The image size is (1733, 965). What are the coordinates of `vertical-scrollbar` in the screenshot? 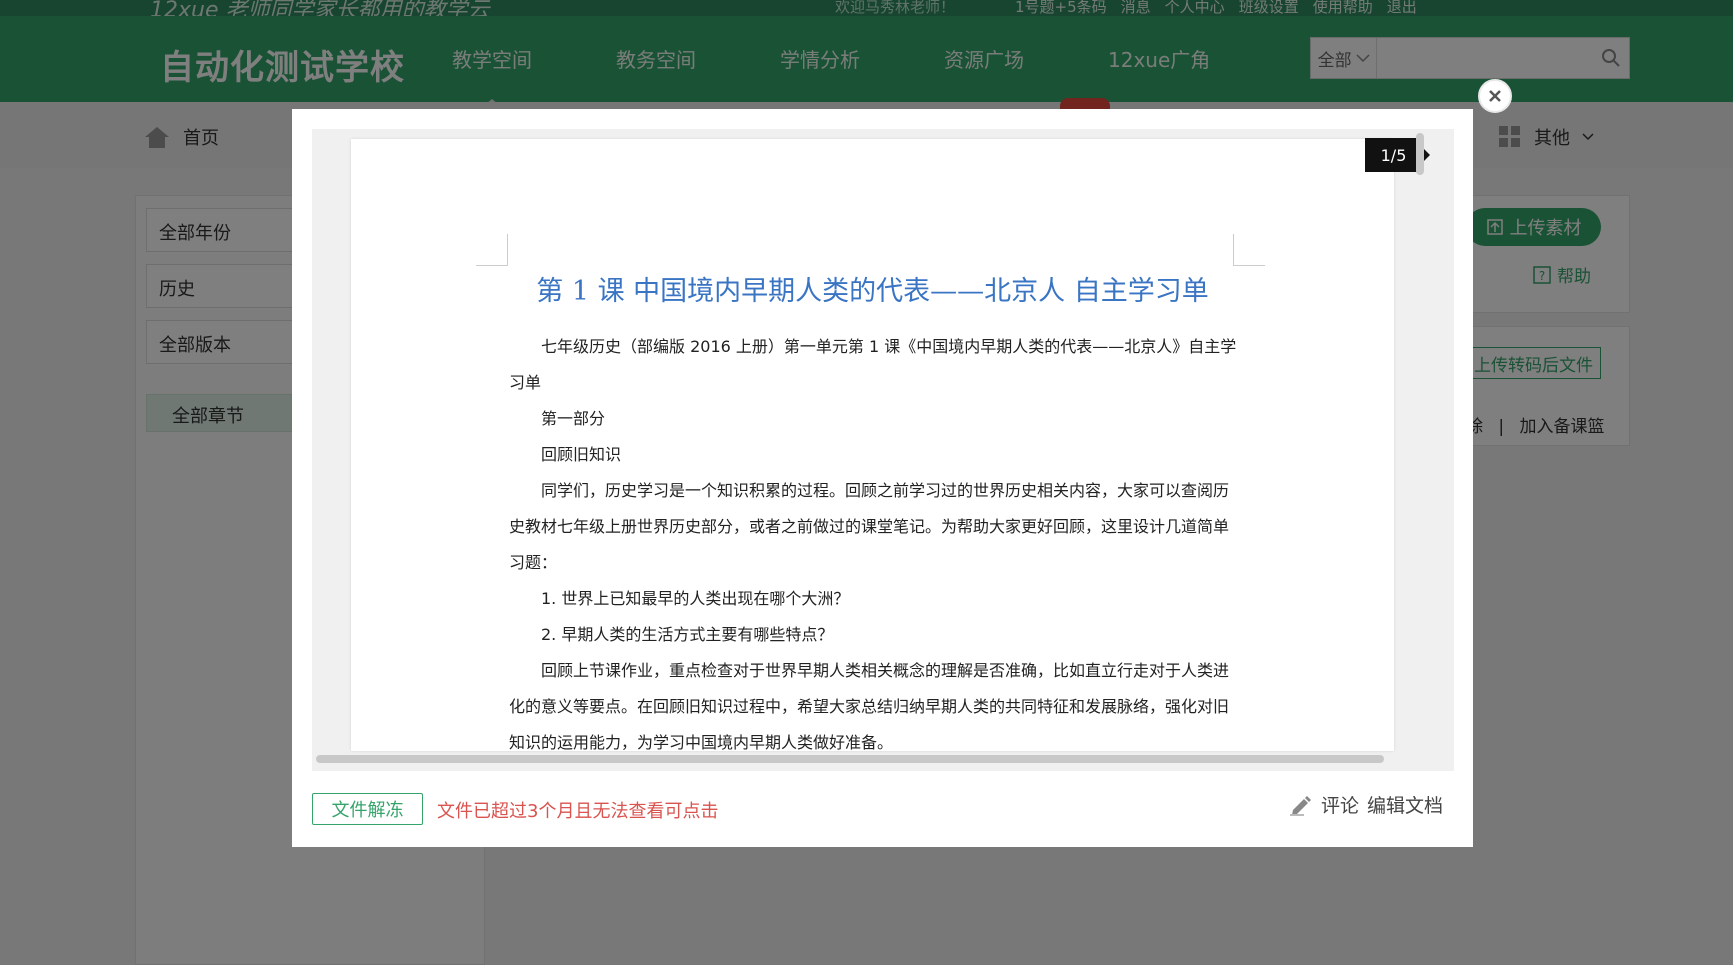 It's located at (1420, 154).